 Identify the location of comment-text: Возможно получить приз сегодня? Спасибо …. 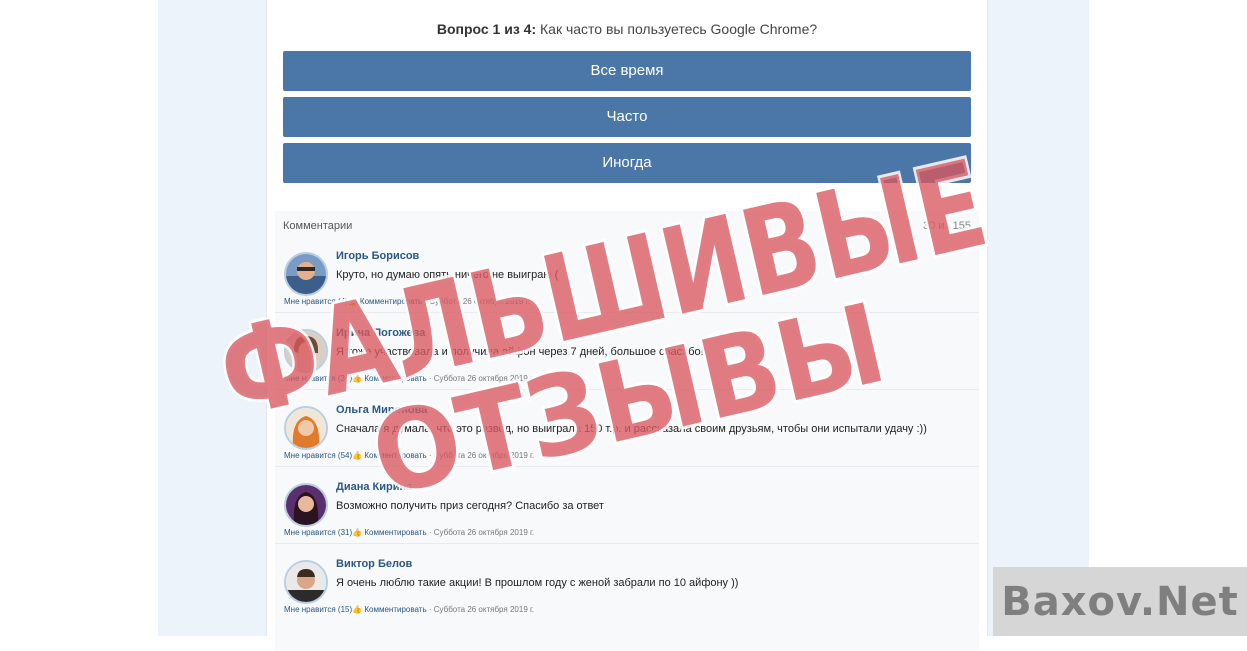
(470, 506).